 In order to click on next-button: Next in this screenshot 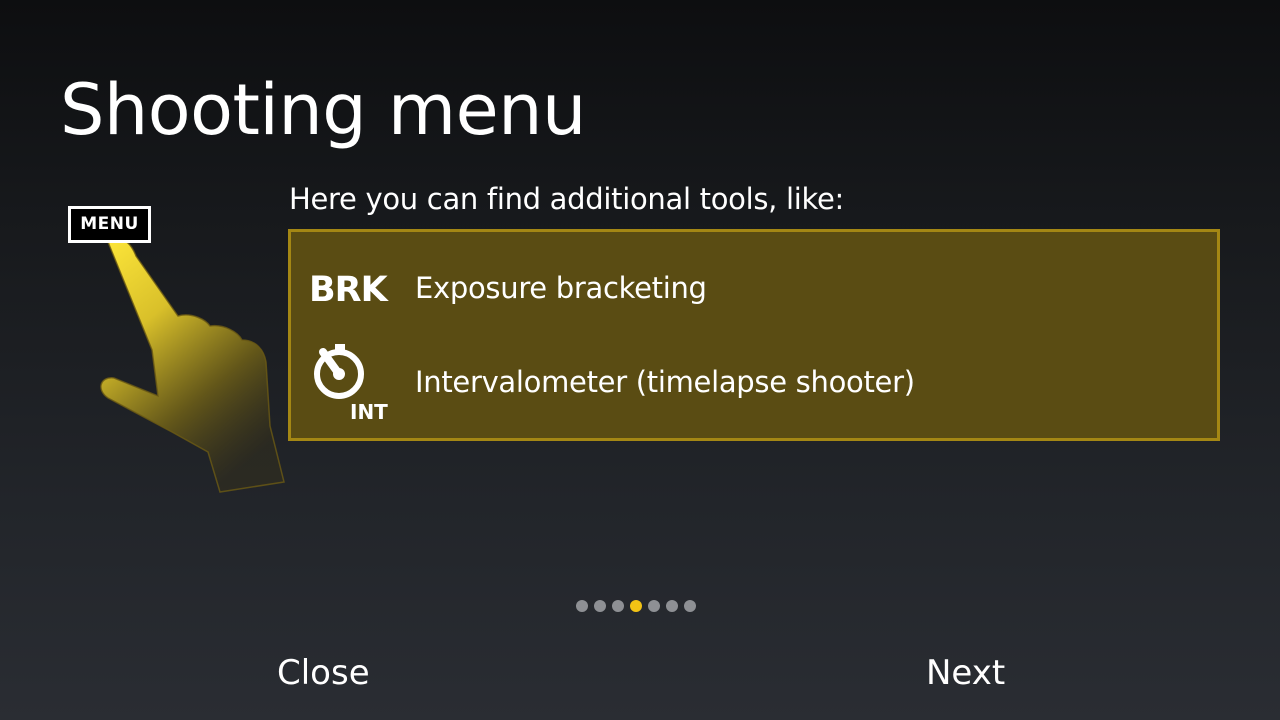, I will do `click(965, 673)`.